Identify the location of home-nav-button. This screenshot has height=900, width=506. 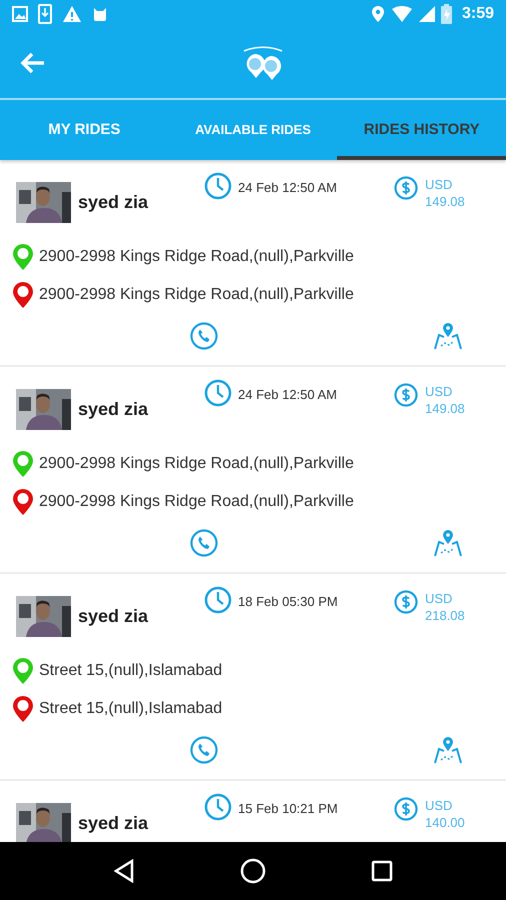
(253, 871).